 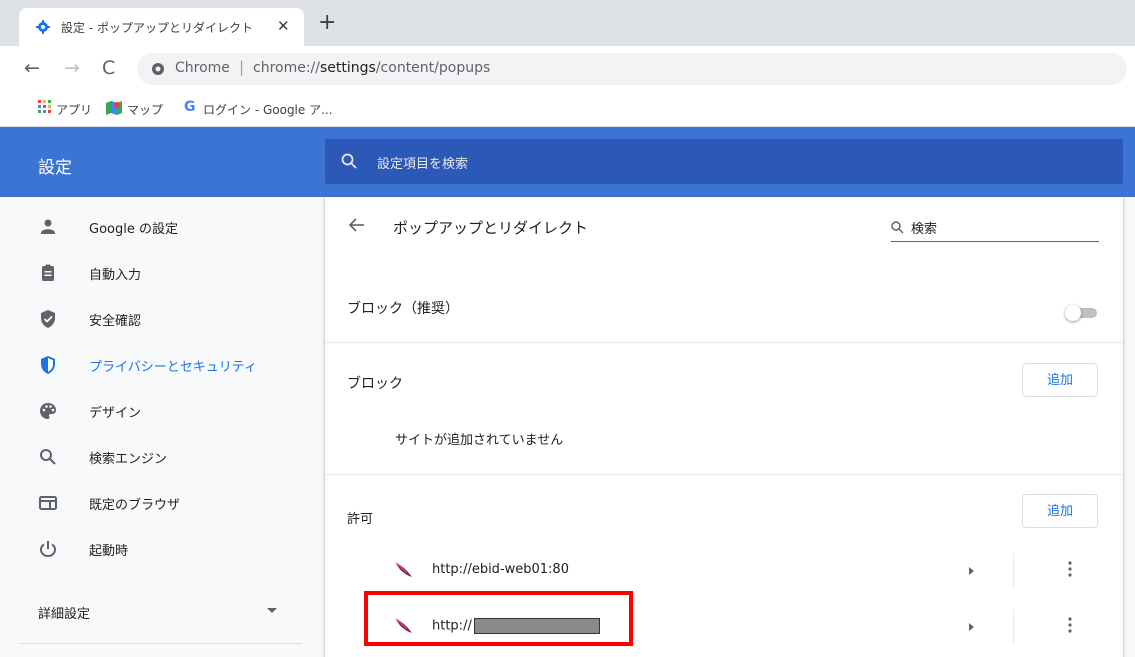 What do you see at coordinates (135, 505) in the screenshot?
I see `sidebar-item-label: 既定のブラウザ` at bounding box center [135, 505].